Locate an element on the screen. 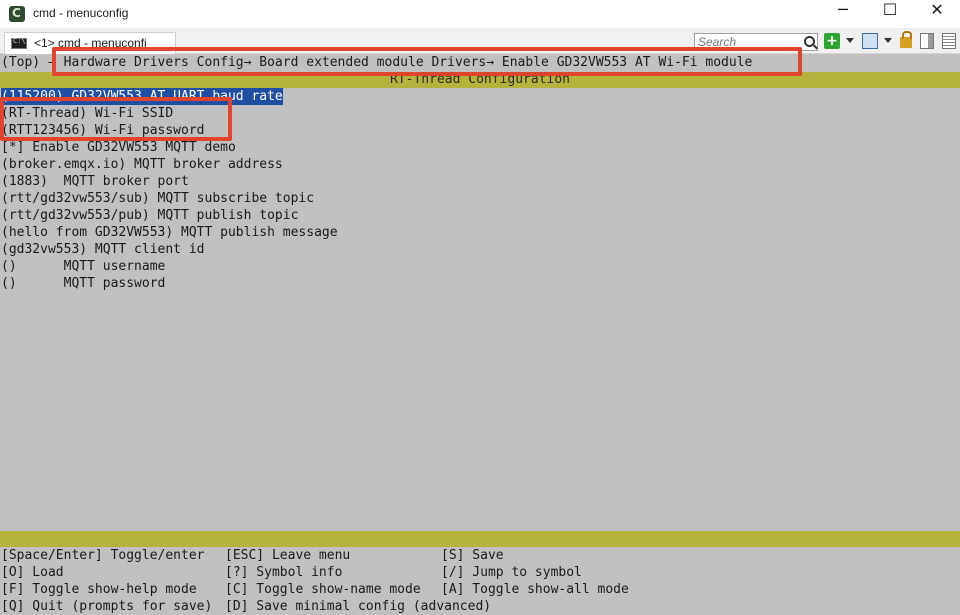  menu-item-client-id: (gd32vw553) MQTT client id is located at coordinates (103, 249).